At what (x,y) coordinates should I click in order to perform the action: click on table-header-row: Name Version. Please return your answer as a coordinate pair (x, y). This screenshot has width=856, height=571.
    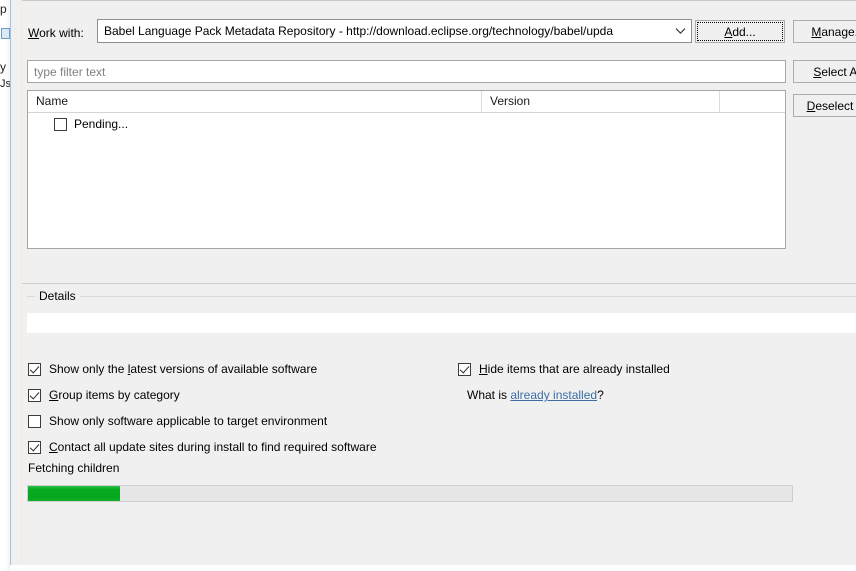
    Looking at the image, I should click on (406, 102).